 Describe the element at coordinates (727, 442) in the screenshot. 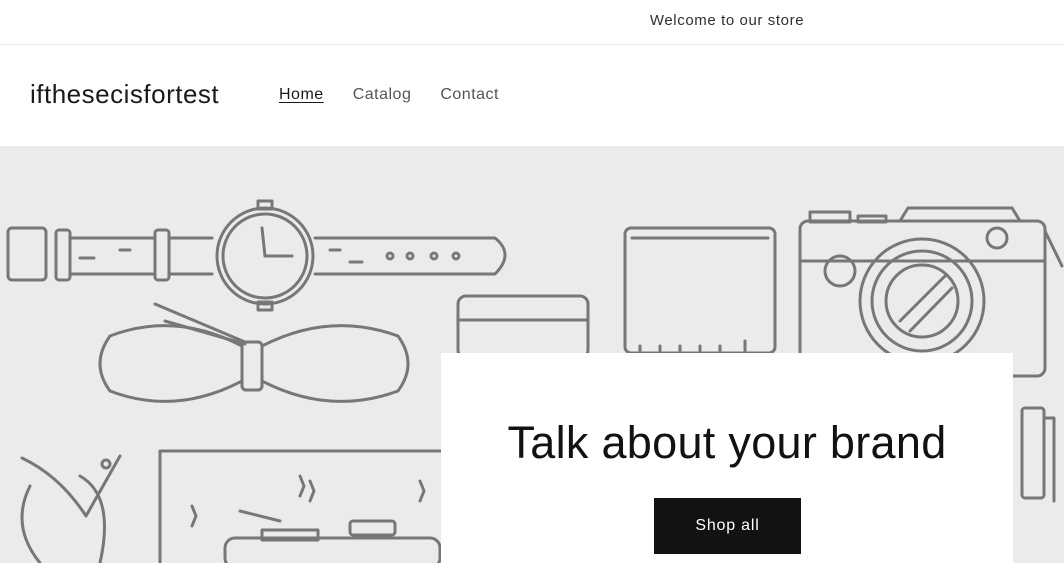

I see `banner-heading: Talk about your brand` at that location.